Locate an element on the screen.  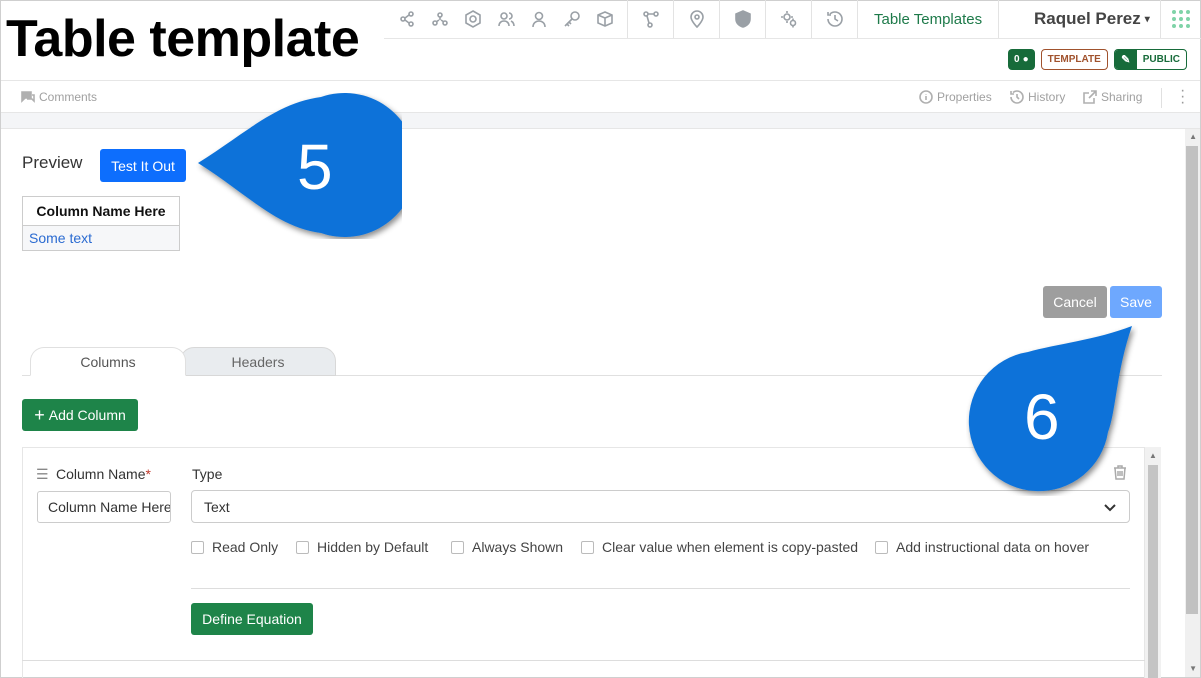
column-name-value: Column Name Here is located at coordinates (109, 507).